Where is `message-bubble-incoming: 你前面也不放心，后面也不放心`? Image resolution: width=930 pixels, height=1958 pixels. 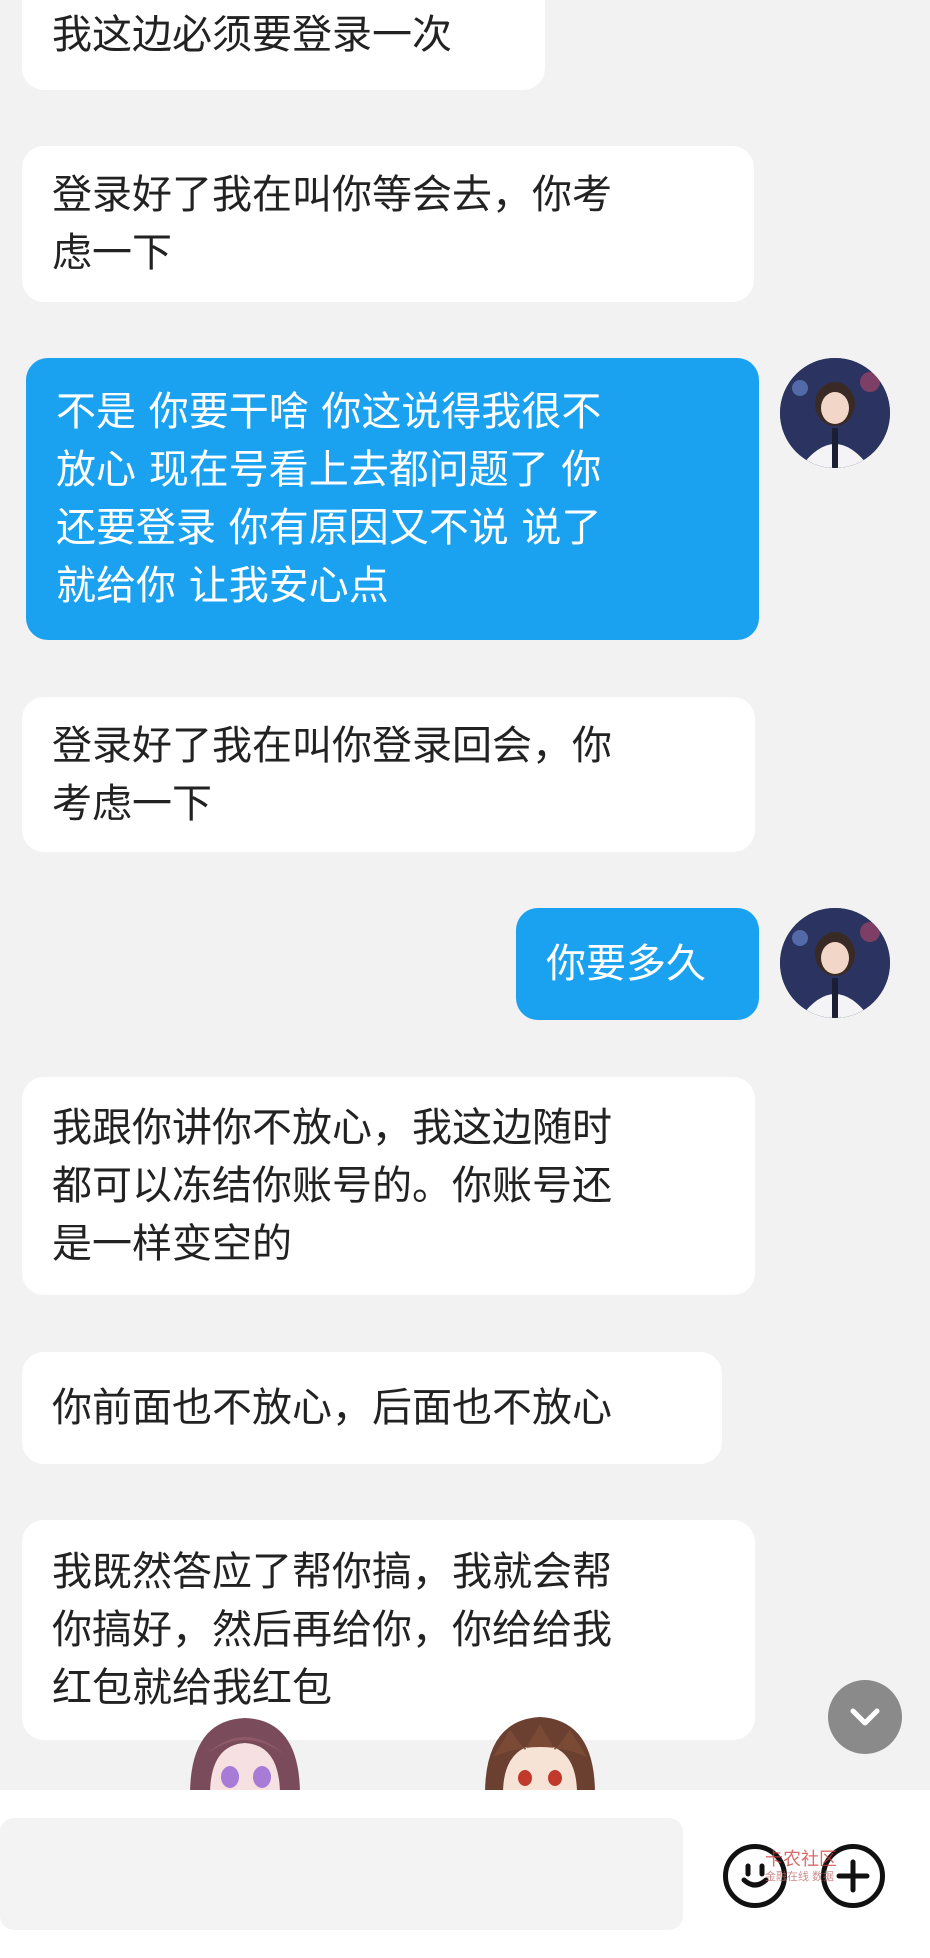 message-bubble-incoming: 你前面也不放心，后面也不放心 is located at coordinates (372, 1408).